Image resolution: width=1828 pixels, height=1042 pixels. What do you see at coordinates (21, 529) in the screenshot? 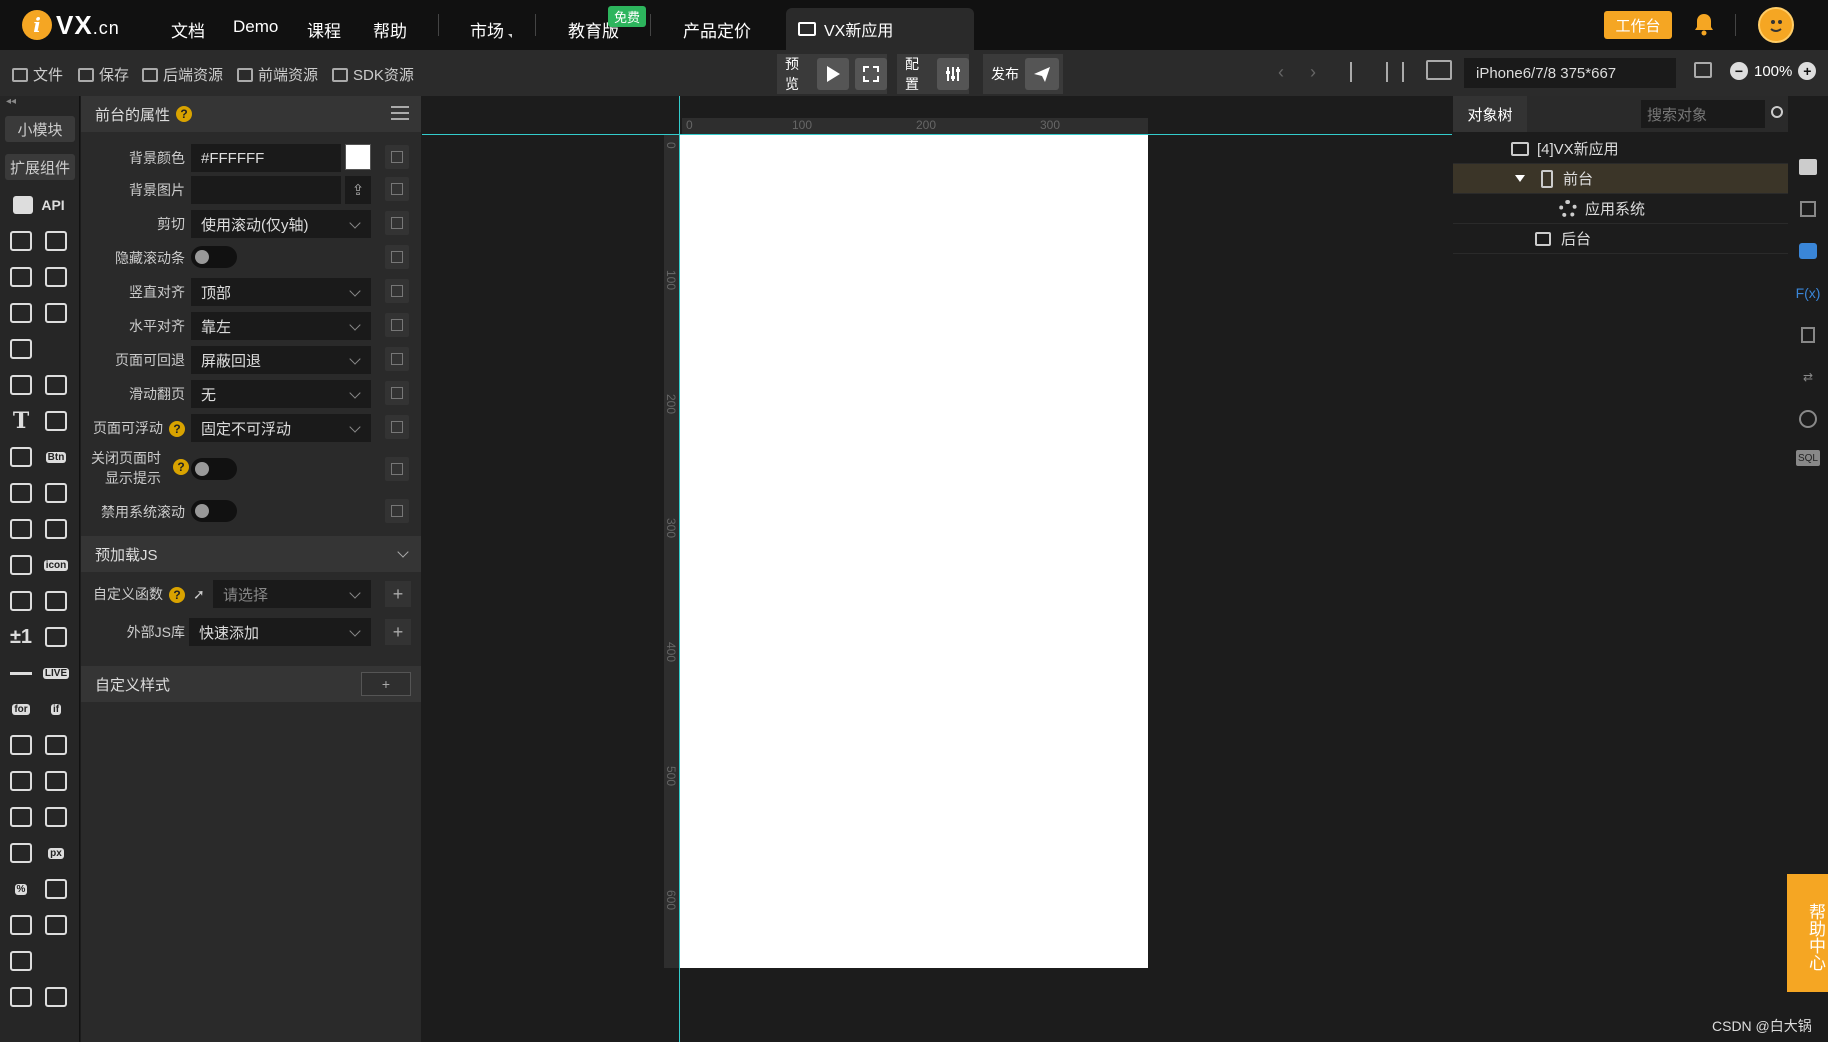
I see `rich-text-icon` at bounding box center [21, 529].